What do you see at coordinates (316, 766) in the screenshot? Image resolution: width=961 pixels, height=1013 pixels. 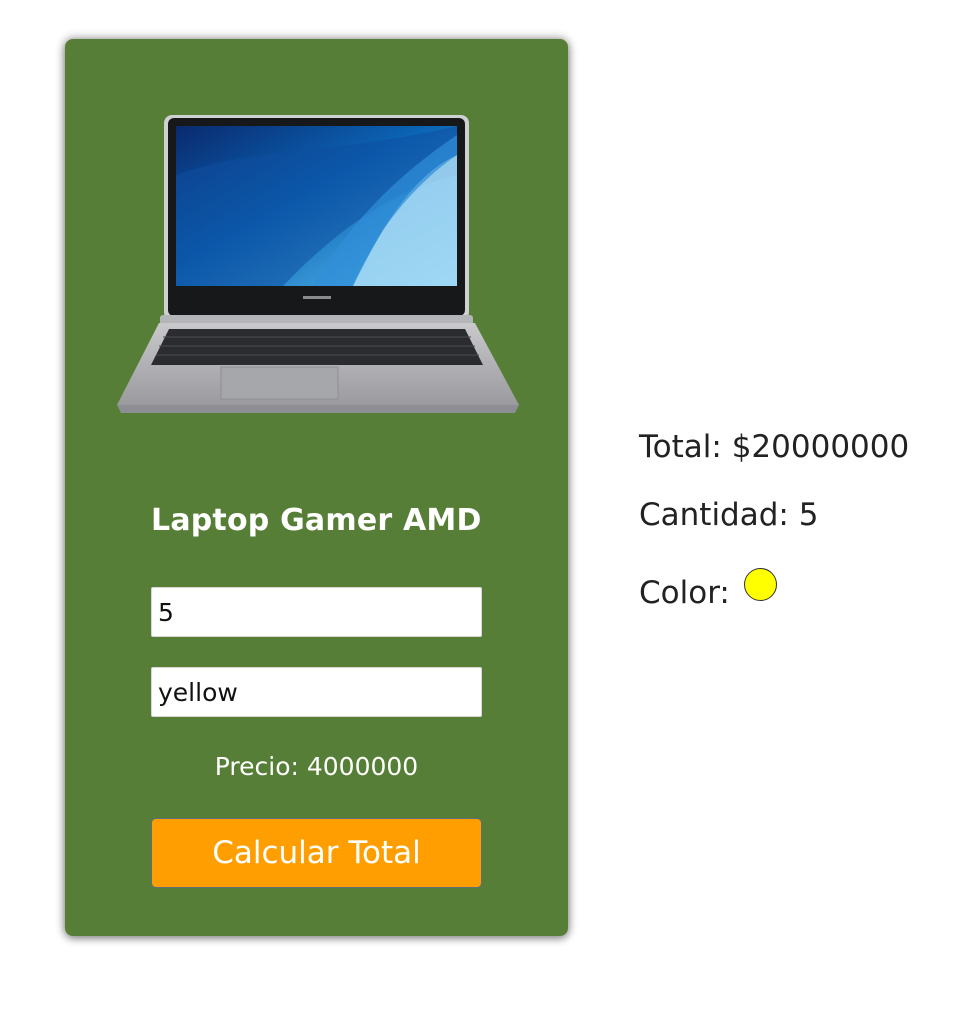 I see `price-label: Precio: 4000000` at bounding box center [316, 766].